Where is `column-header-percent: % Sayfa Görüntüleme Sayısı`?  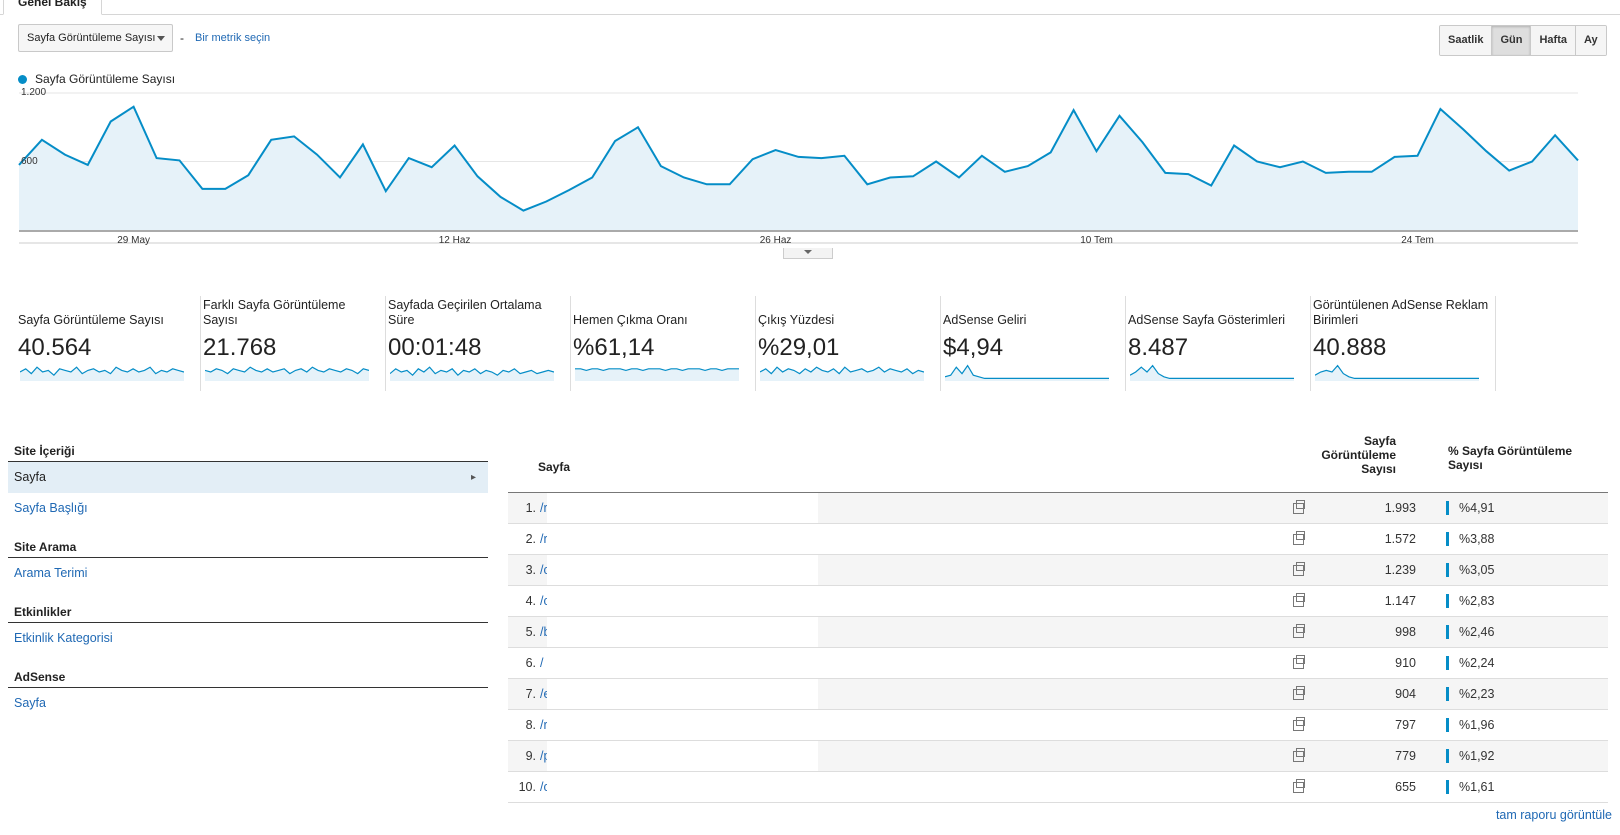 column-header-percent: % Sayfa Görüntüleme Sayısı is located at coordinates (1515, 458).